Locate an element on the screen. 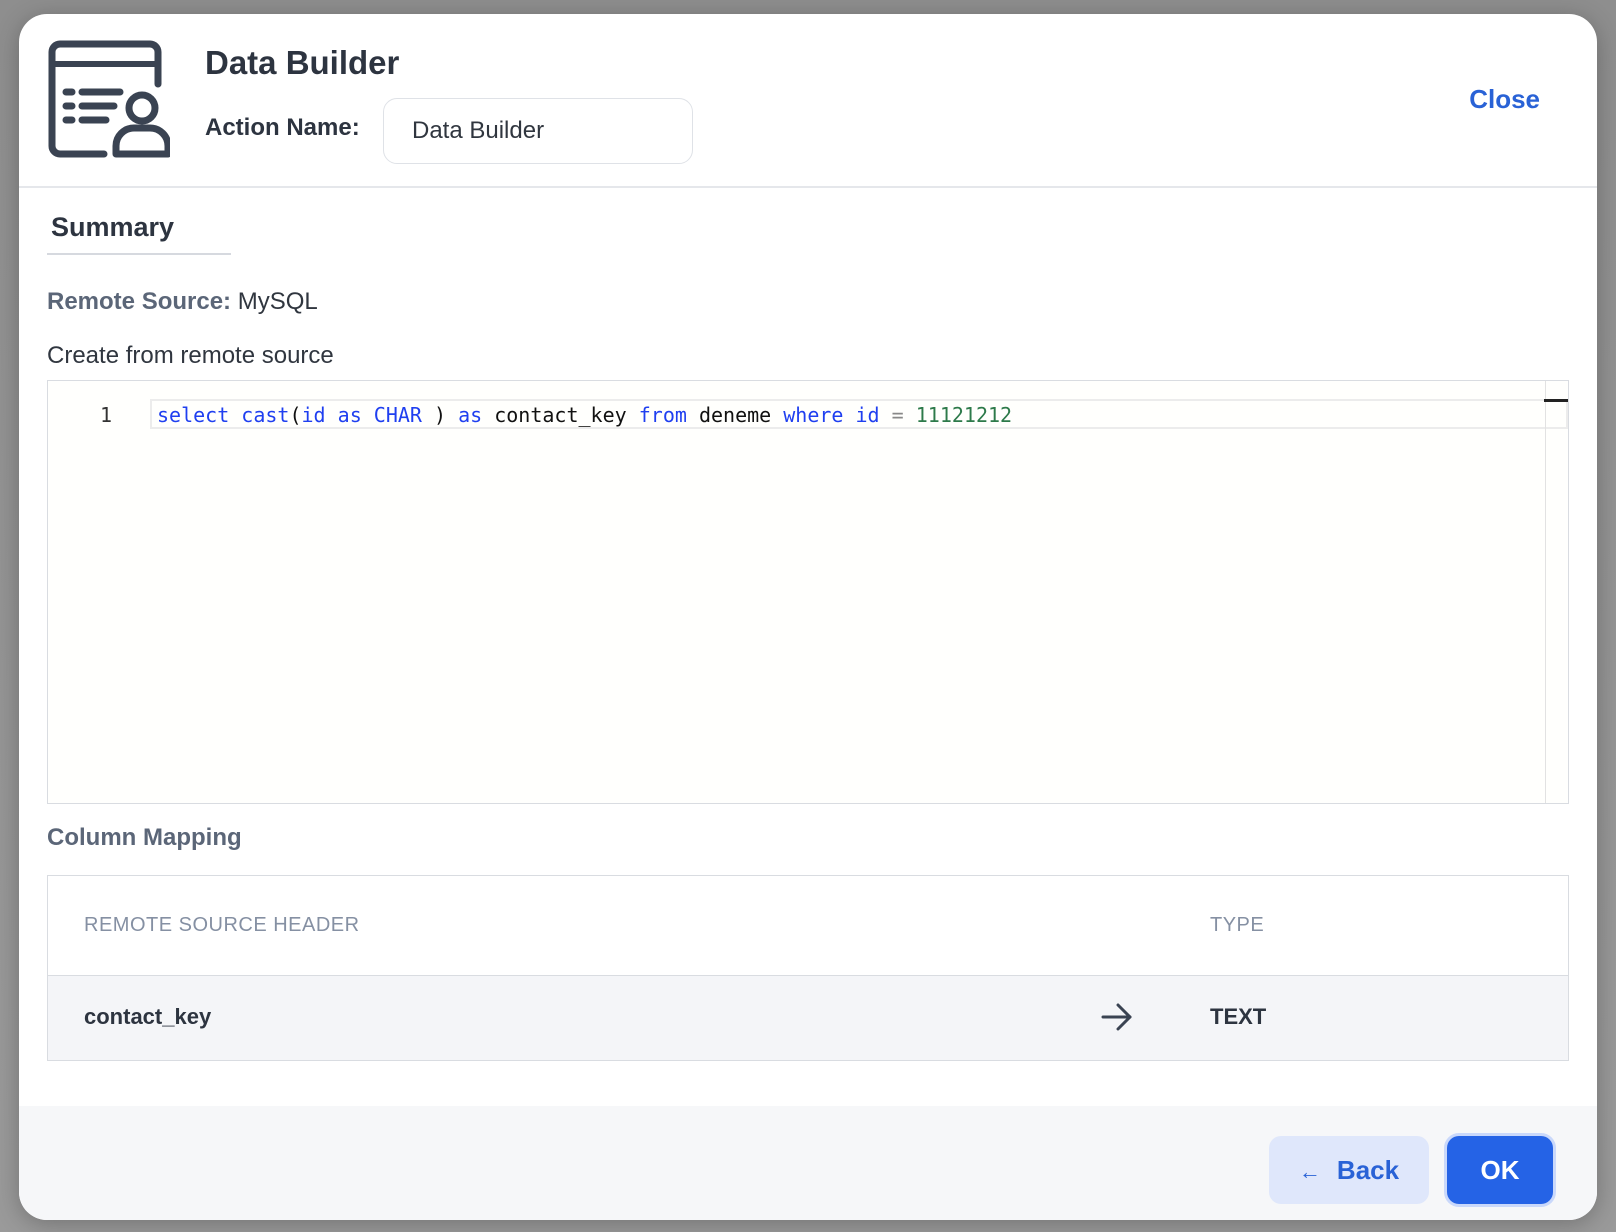 This screenshot has height=1232, width=1616. editor-scroll-thumb is located at coordinates (1556, 400).